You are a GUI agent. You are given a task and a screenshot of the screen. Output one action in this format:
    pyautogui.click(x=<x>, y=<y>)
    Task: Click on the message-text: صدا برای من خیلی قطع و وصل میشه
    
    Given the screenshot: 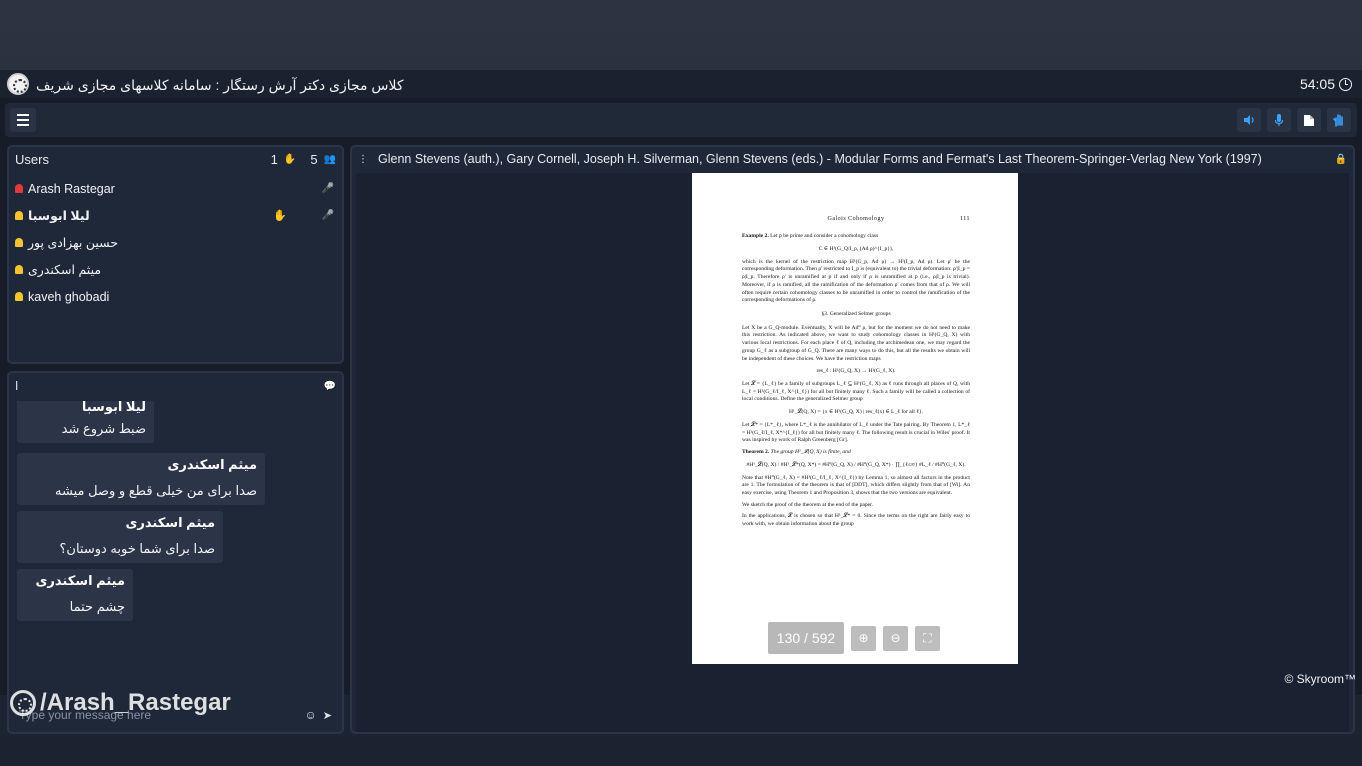 What is the action you would take?
    pyautogui.click(x=156, y=490)
    